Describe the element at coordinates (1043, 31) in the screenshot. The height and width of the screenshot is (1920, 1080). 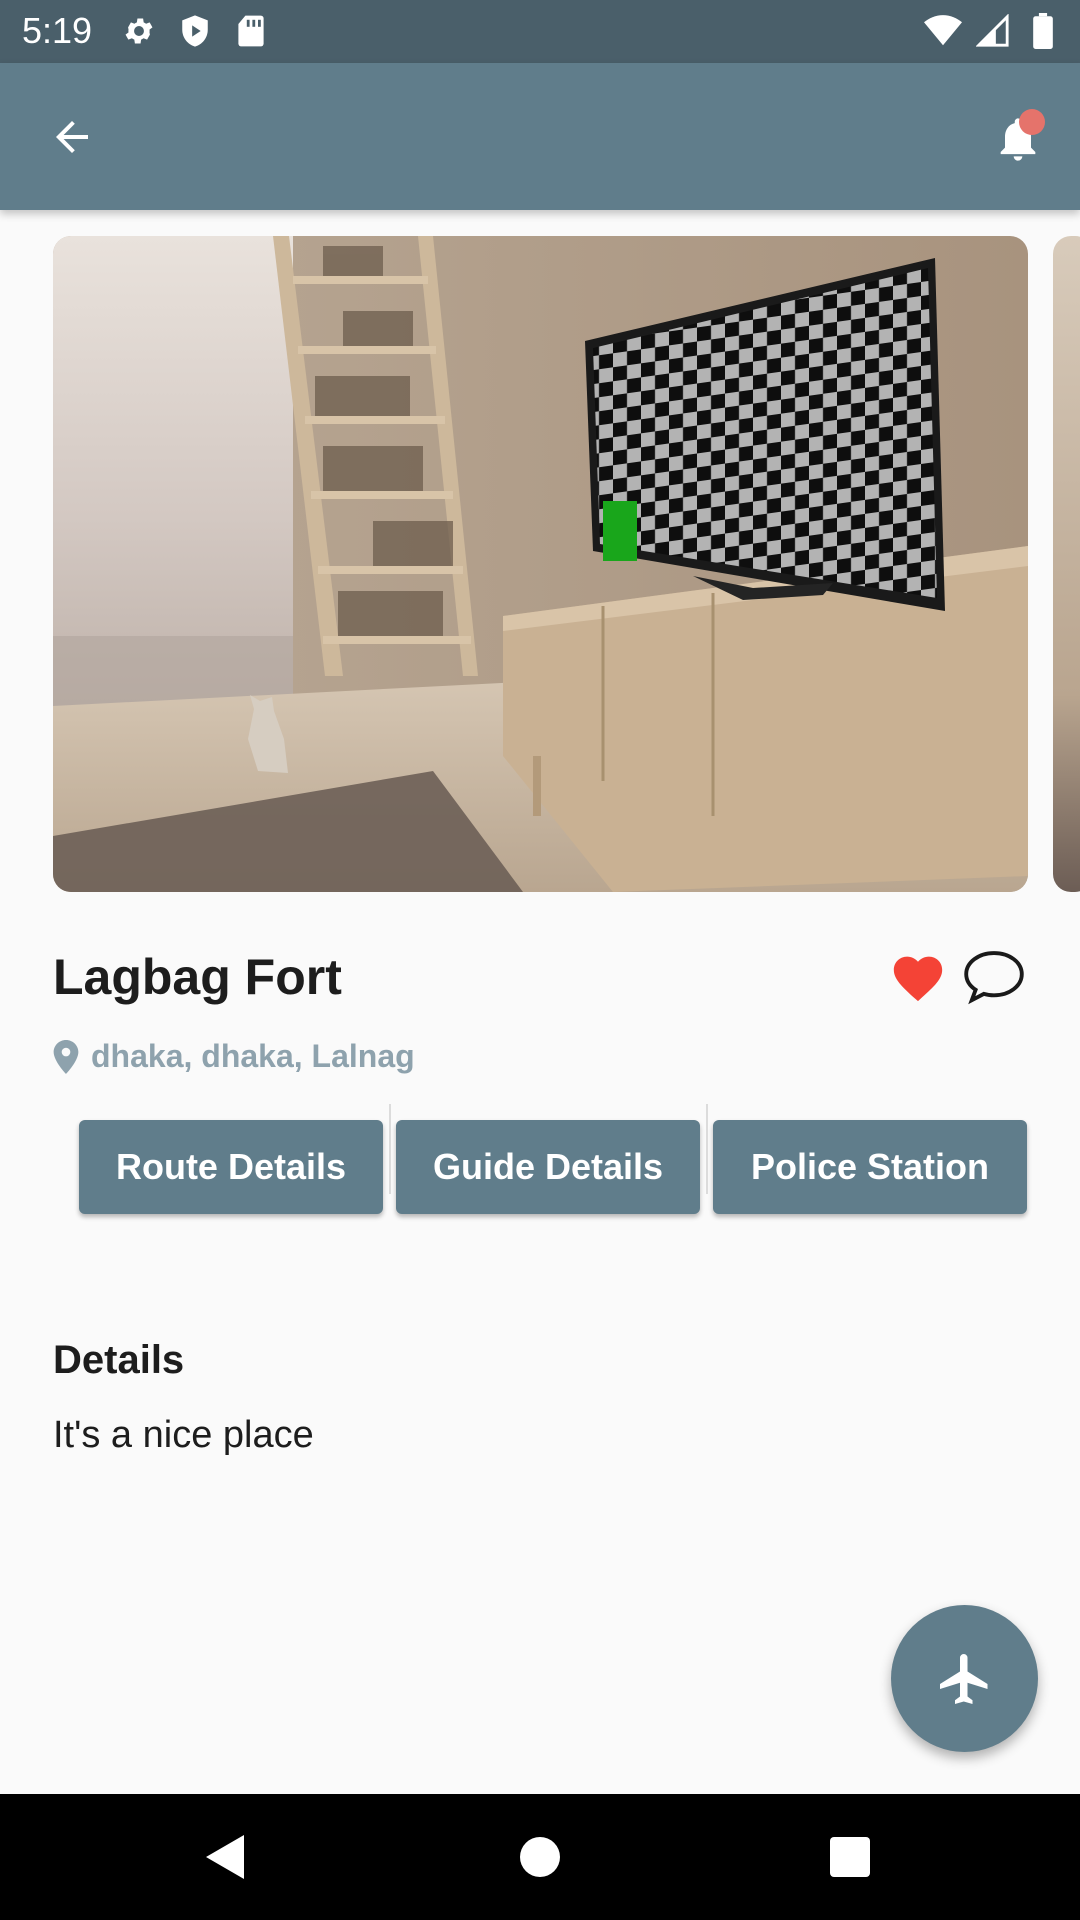
I see `battery-icon` at that location.